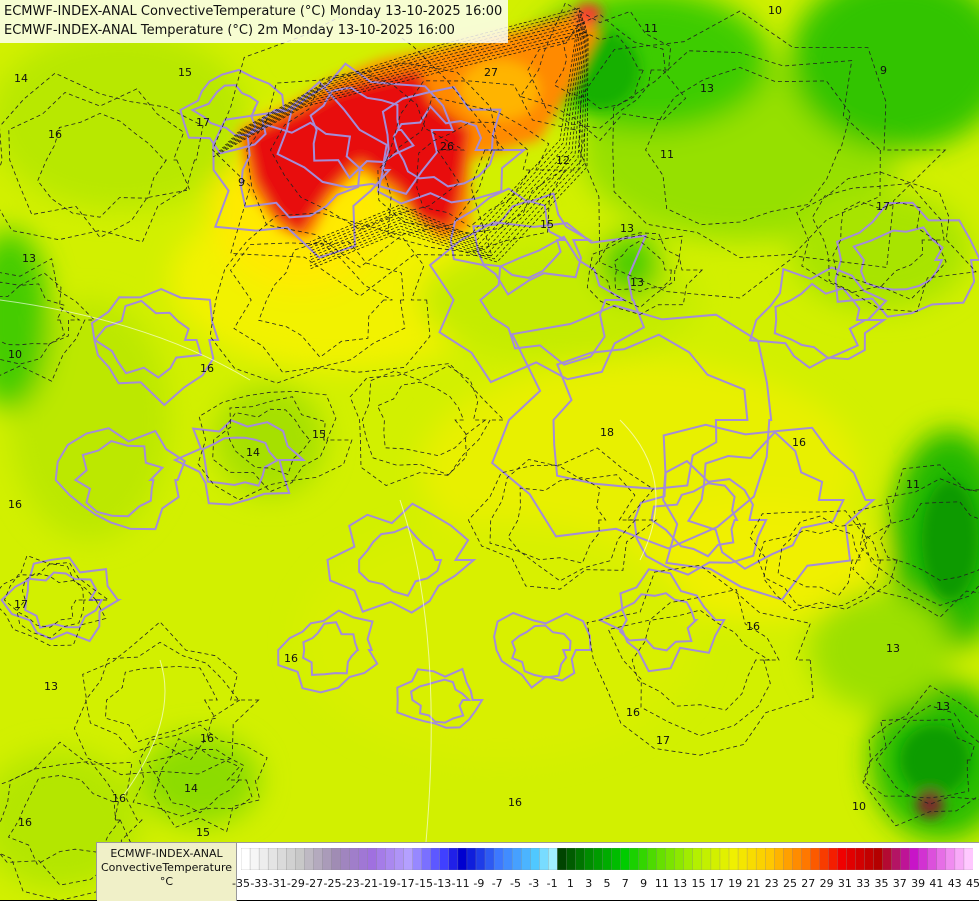  Describe the element at coordinates (314, 883) in the screenshot. I see `legend-label: -27` at that location.